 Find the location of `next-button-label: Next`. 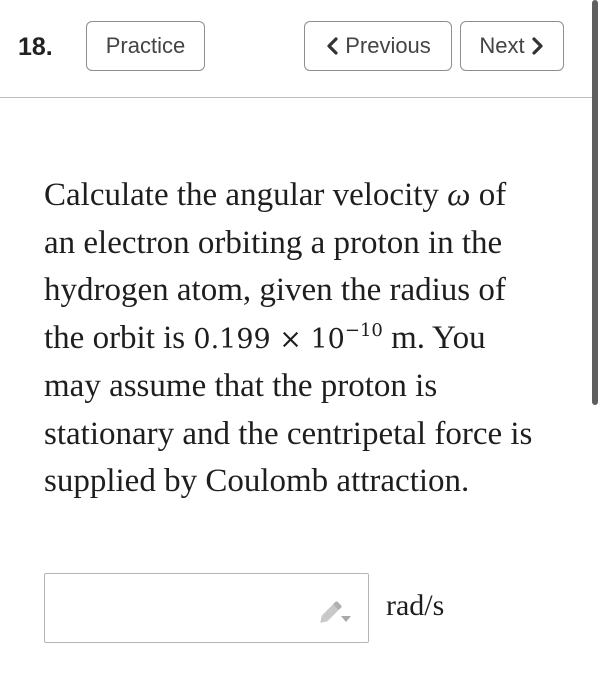

next-button-label: Next is located at coordinates (502, 45).